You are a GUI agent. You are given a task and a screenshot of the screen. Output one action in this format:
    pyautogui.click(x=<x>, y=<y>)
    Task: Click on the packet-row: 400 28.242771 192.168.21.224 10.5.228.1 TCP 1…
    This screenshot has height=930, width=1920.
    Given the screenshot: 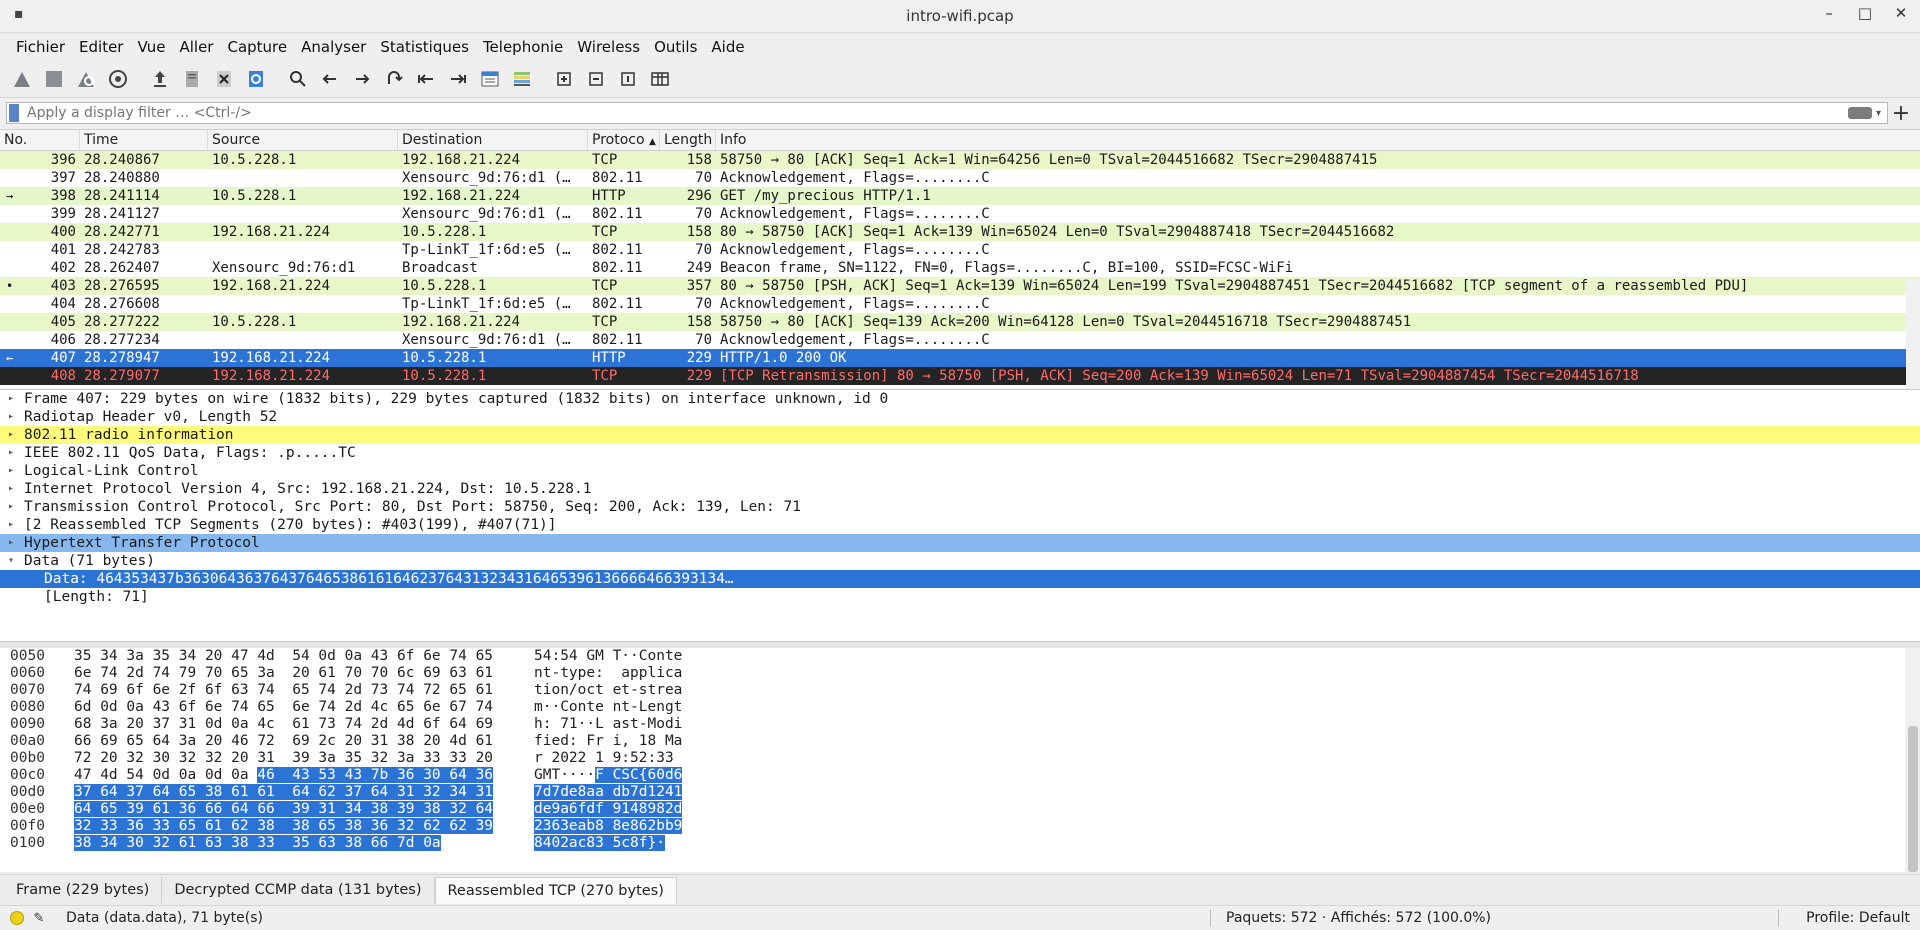 What is the action you would take?
    pyautogui.click(x=960, y=232)
    